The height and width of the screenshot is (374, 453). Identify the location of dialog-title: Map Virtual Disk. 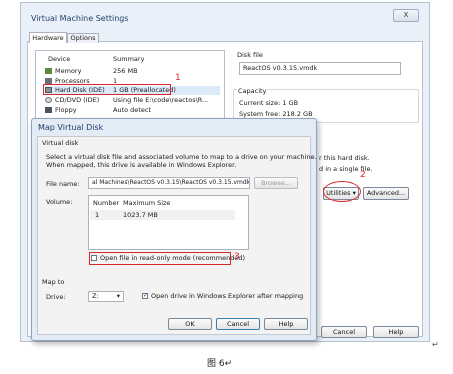
(71, 127).